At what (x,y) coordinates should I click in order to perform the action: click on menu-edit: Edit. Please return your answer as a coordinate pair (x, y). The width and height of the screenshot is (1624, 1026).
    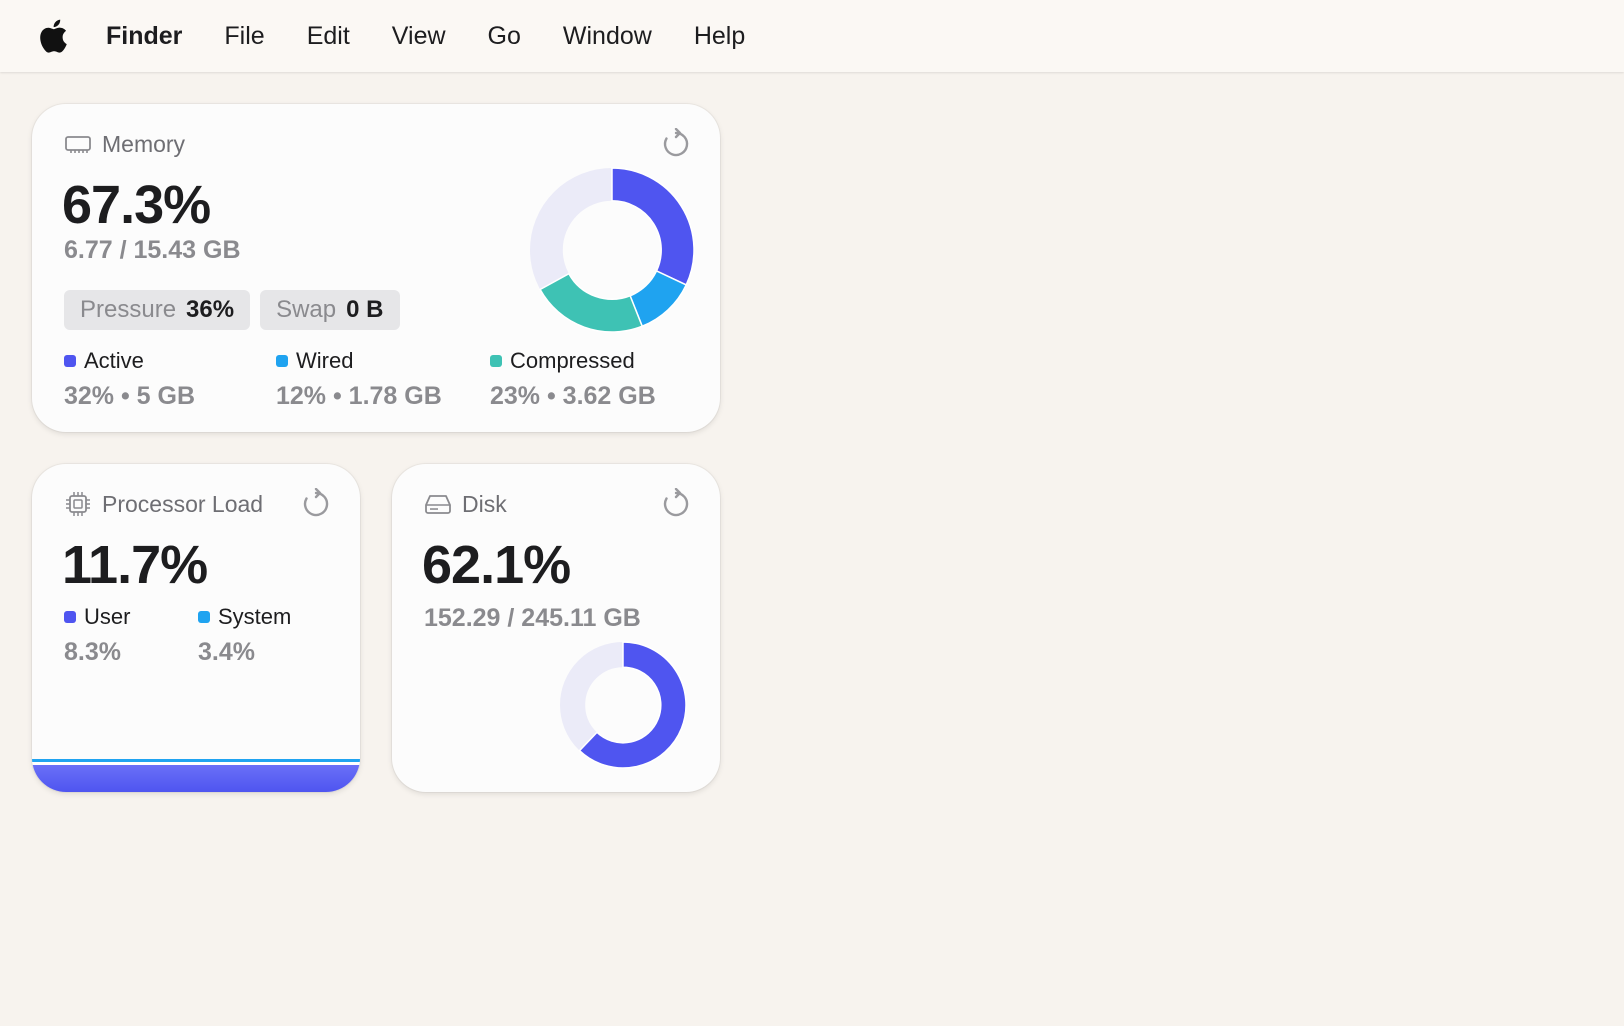
    Looking at the image, I should click on (328, 36).